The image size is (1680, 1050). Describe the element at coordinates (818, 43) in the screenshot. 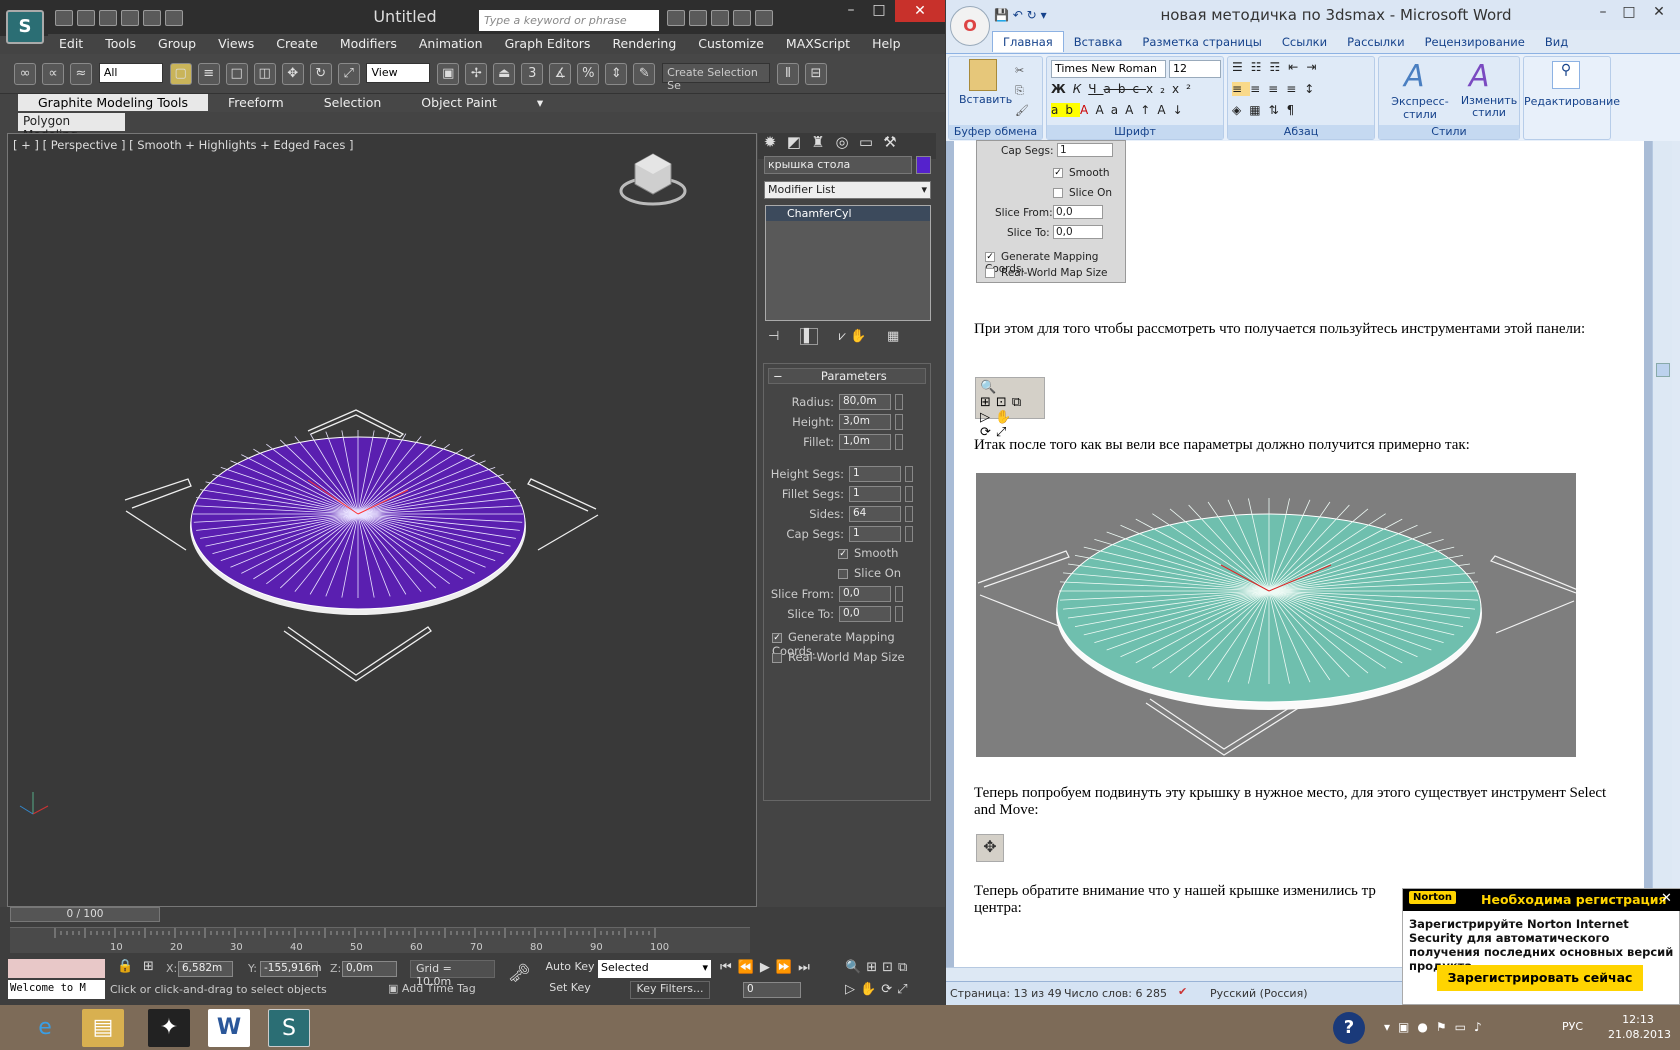

I see `menu-maxscript: MAXScript` at that location.